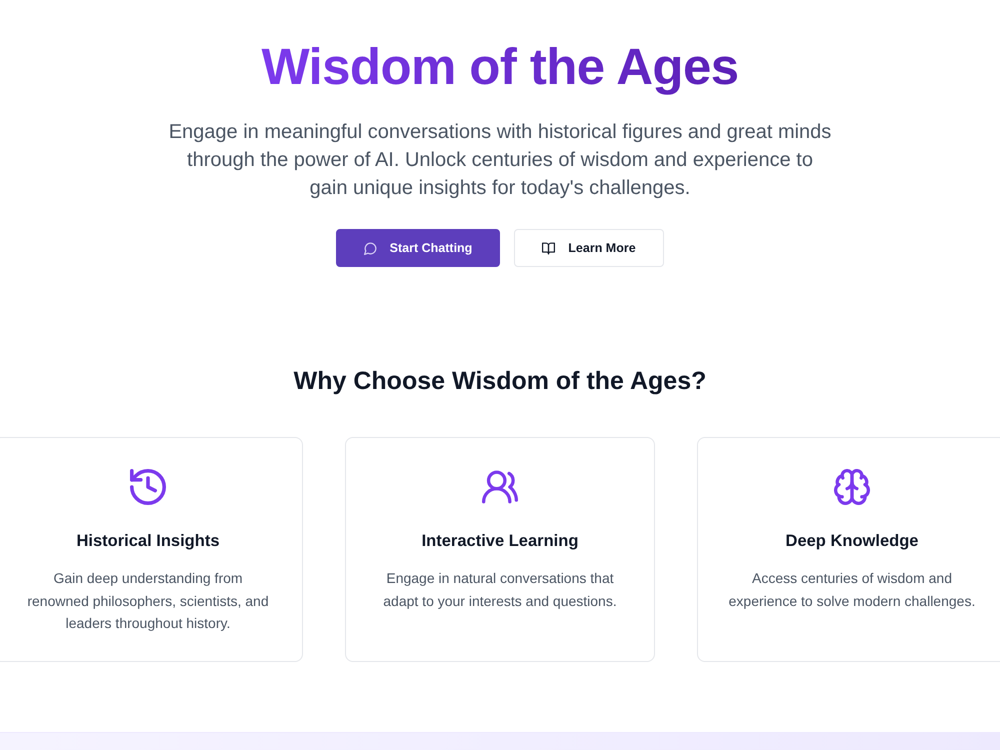 This screenshot has height=750, width=1000. I want to click on card-title: Deep Knowledge, so click(852, 541).